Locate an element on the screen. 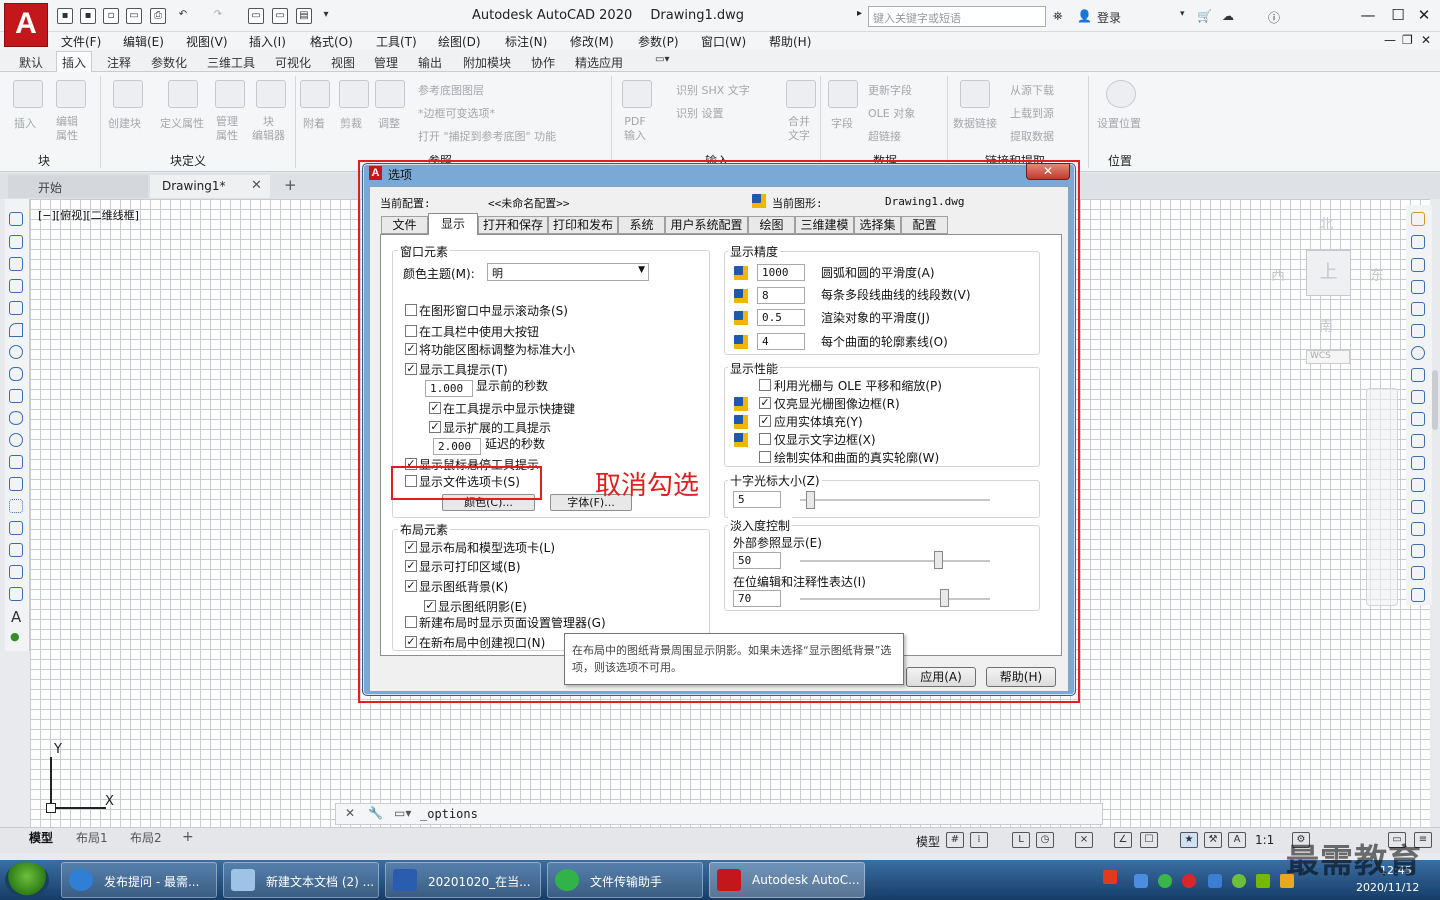 The width and height of the screenshot is (1440, 900). help-button: 帮助(H) is located at coordinates (1021, 677).